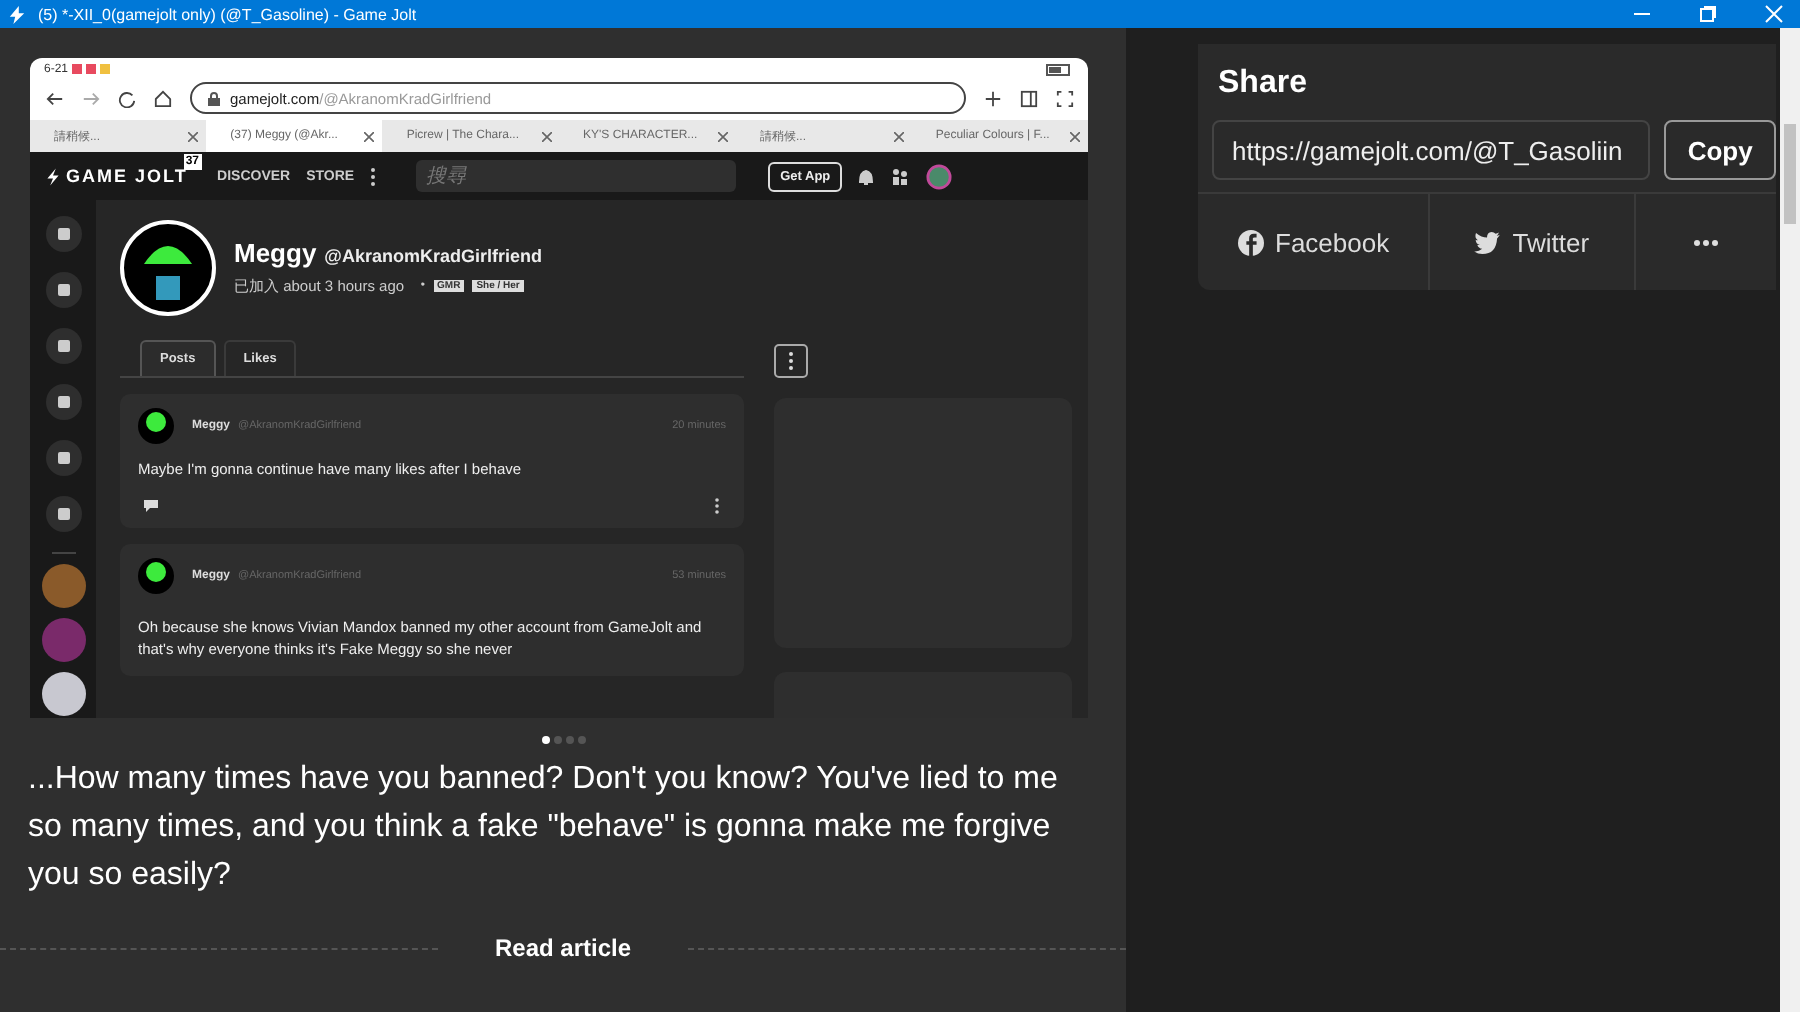 The height and width of the screenshot is (1012, 1800). Describe the element at coordinates (900, 176) in the screenshot. I see `people-icon` at that location.